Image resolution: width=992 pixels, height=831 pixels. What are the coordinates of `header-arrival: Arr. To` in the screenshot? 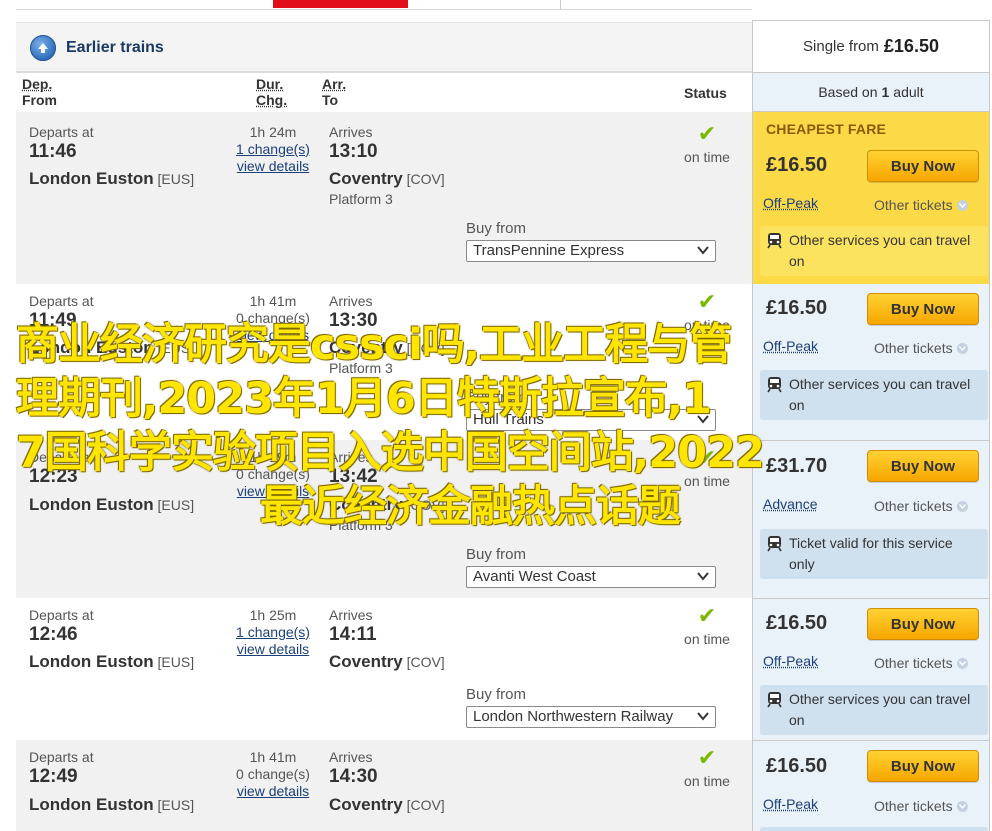 It's located at (334, 92).